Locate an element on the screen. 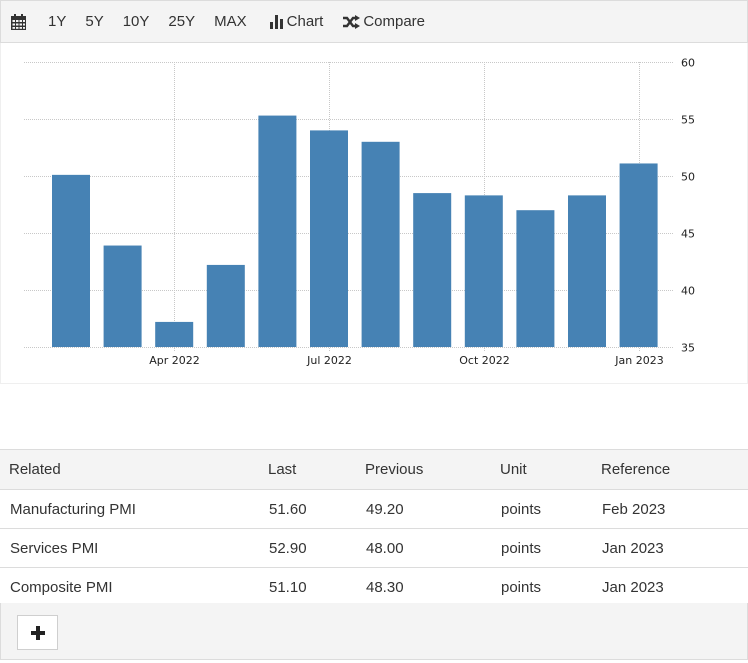 The height and width of the screenshot is (663, 748). bar-apr-2022: Apr 2022: 37.2 is located at coordinates (174, 334).